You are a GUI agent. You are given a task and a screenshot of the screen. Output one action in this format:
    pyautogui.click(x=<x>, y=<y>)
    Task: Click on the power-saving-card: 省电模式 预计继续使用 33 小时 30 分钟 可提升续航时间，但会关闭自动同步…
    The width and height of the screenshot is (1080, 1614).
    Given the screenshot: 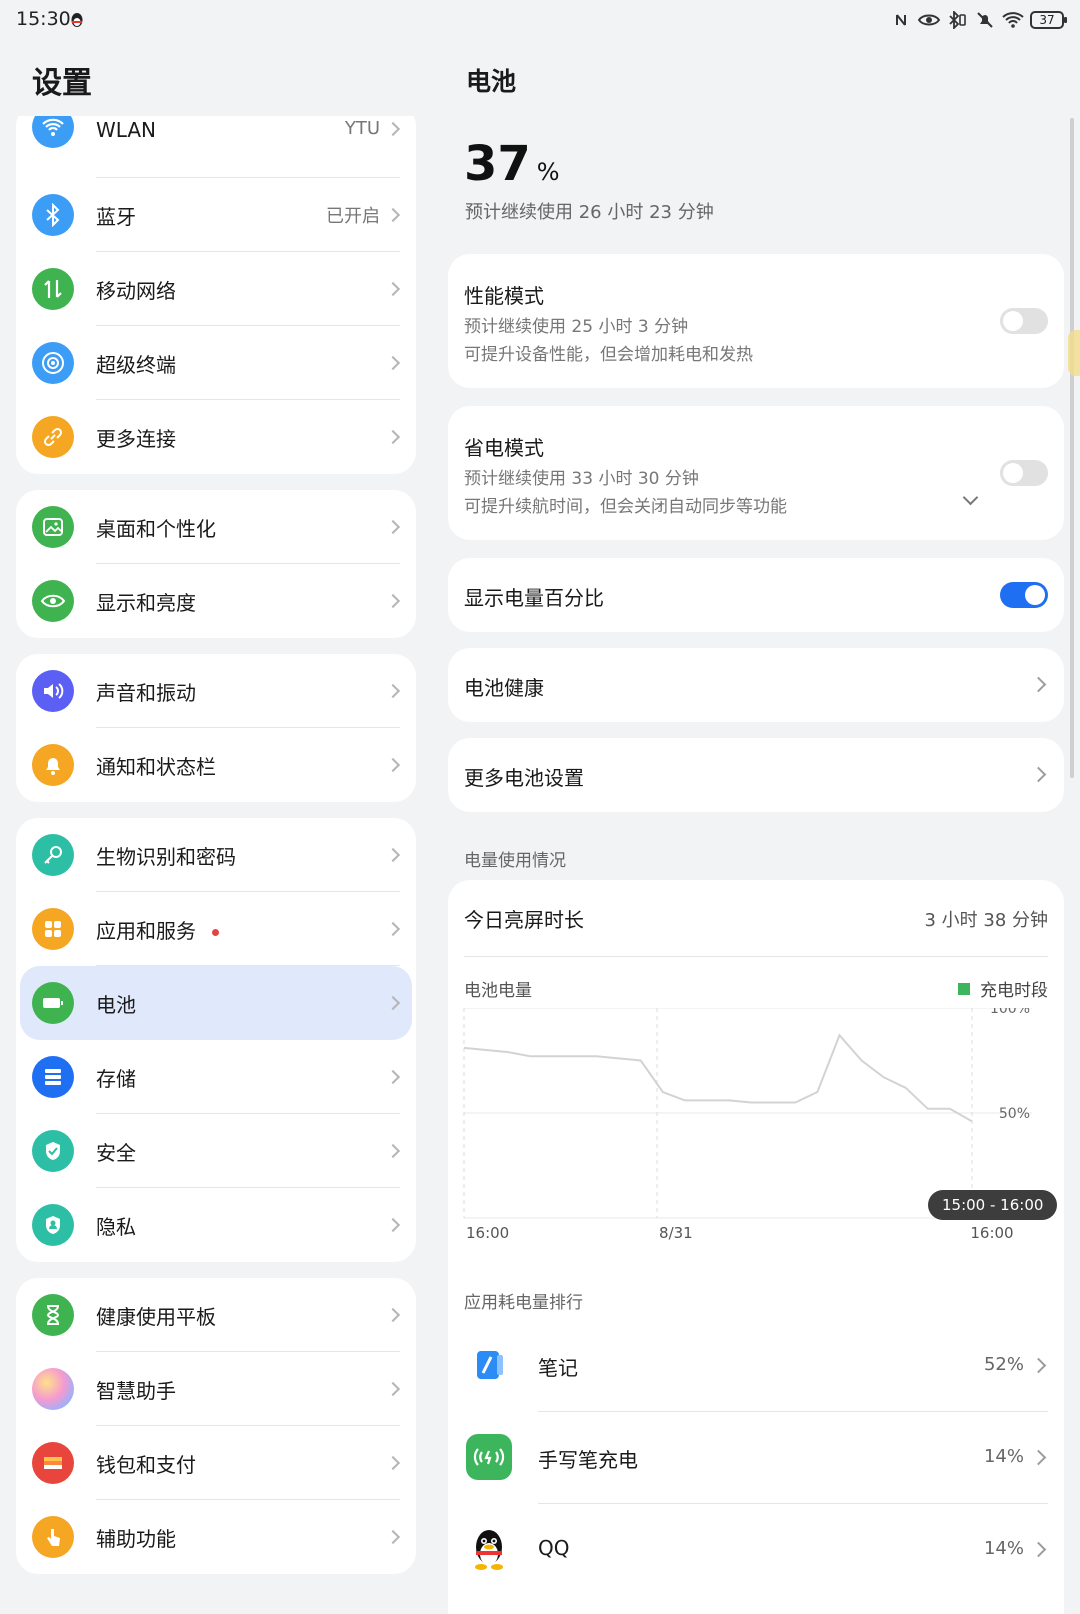 What is the action you would take?
    pyautogui.click(x=756, y=473)
    